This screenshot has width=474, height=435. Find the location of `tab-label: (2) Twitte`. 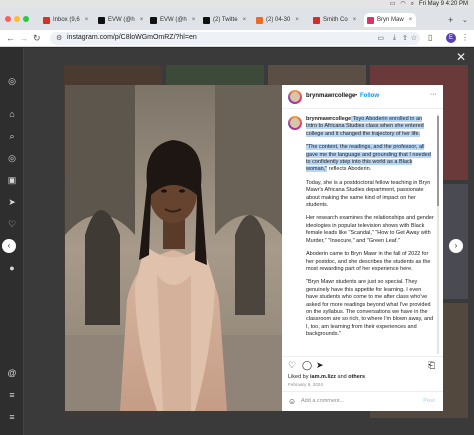

tab-label: (2) Twitte is located at coordinates (225, 20).